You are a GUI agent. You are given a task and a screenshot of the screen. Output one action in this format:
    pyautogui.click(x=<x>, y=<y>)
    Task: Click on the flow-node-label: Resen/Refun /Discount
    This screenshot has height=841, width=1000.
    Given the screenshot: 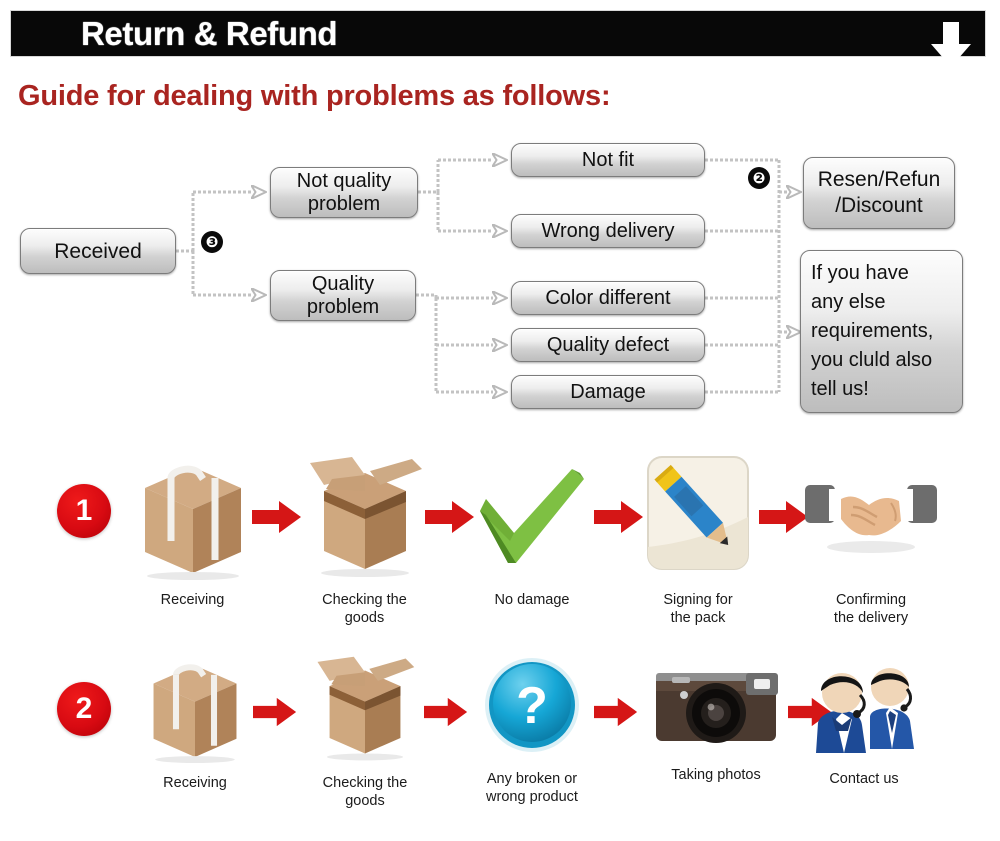 What is the action you would take?
    pyautogui.click(x=879, y=192)
    